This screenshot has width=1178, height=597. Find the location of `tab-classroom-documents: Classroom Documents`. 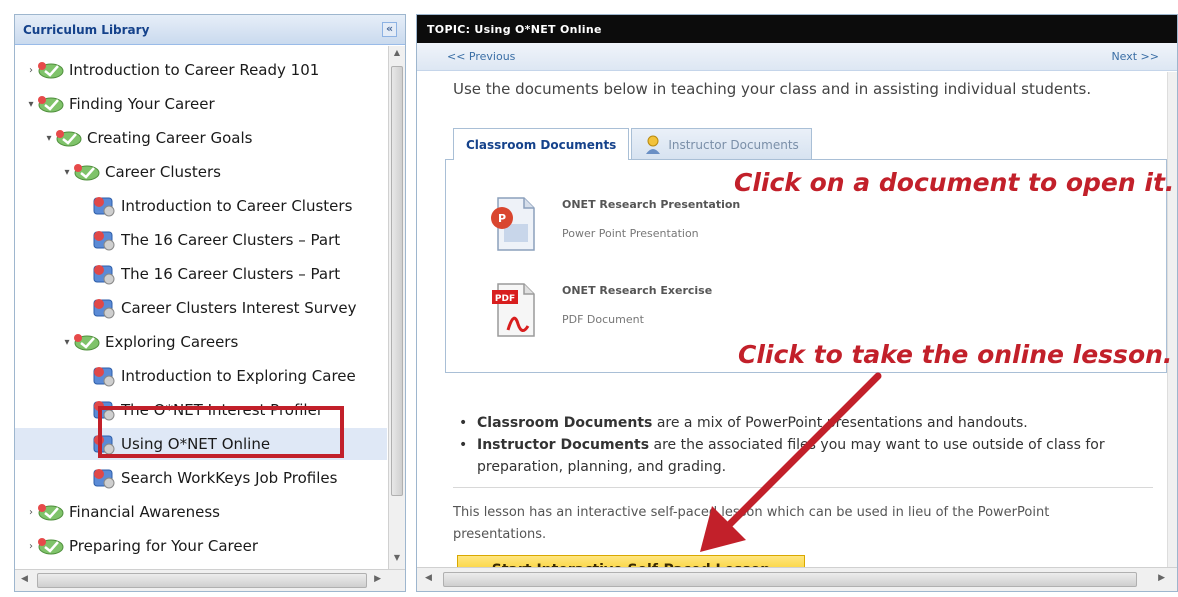

tab-classroom-documents: Classroom Documents is located at coordinates (541, 144).